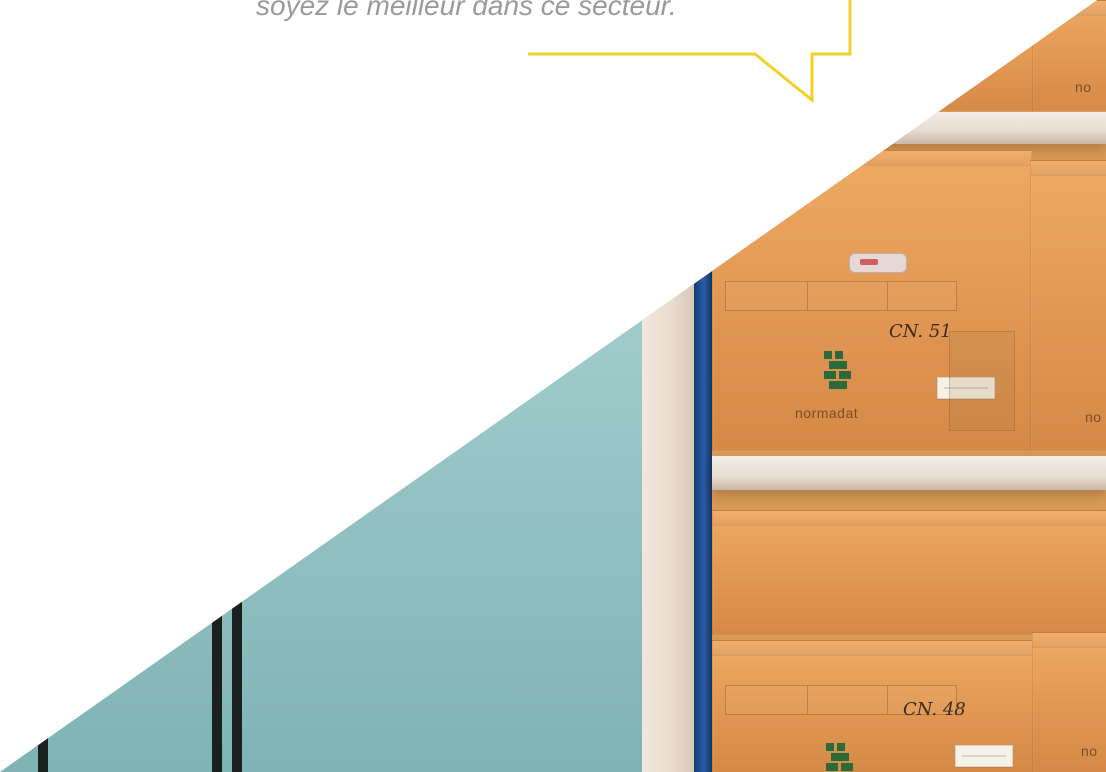 The height and width of the screenshot is (772, 1106). What do you see at coordinates (906, 63) in the screenshot?
I see `archive-box-top-left` at bounding box center [906, 63].